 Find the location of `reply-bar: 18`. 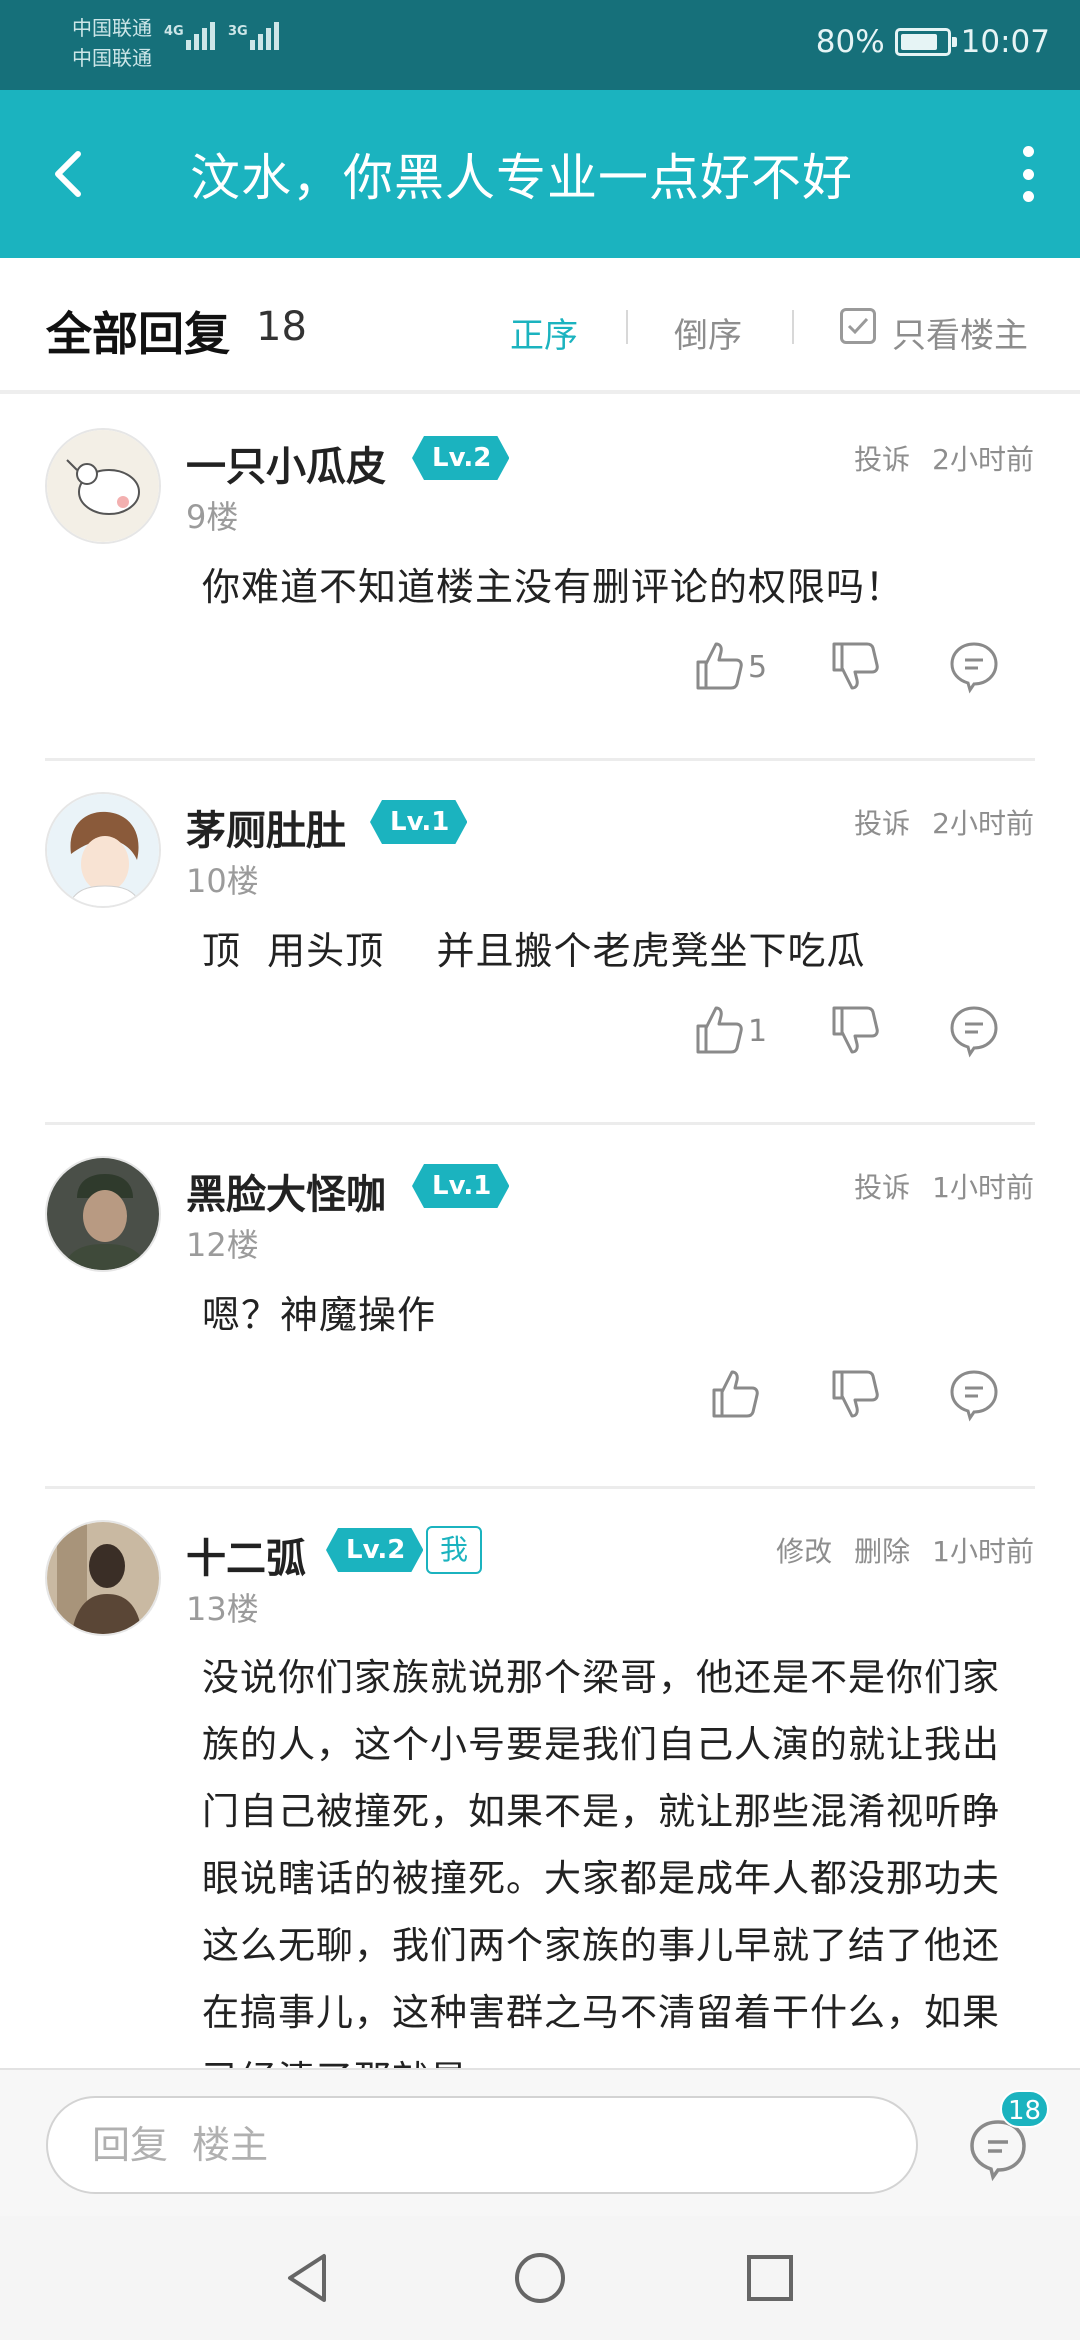

reply-bar: 18 is located at coordinates (540, 2142).